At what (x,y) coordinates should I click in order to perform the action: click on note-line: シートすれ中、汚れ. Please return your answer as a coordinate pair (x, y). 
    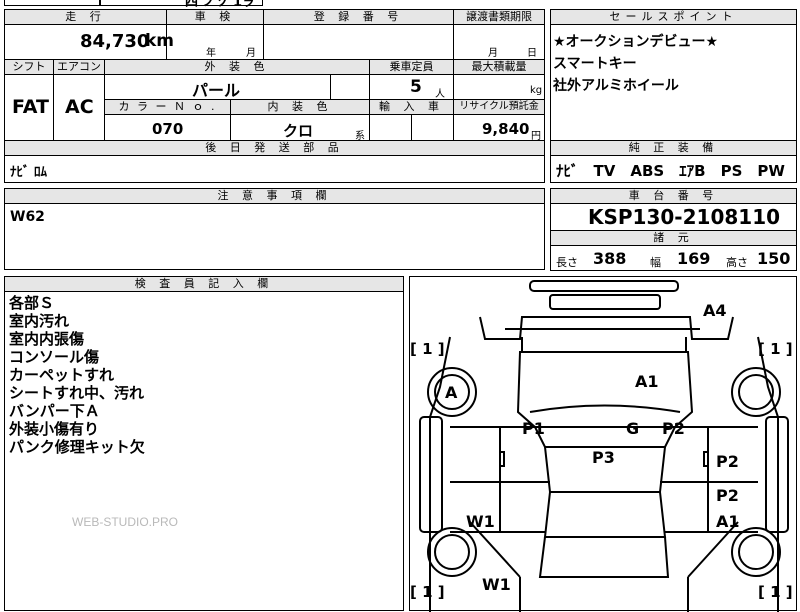
    Looking at the image, I should click on (77, 393).